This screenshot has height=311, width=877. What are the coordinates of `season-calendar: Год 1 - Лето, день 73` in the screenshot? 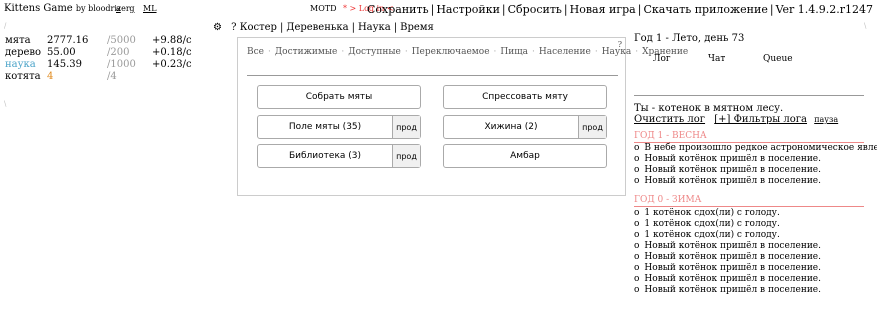 It's located at (689, 38).